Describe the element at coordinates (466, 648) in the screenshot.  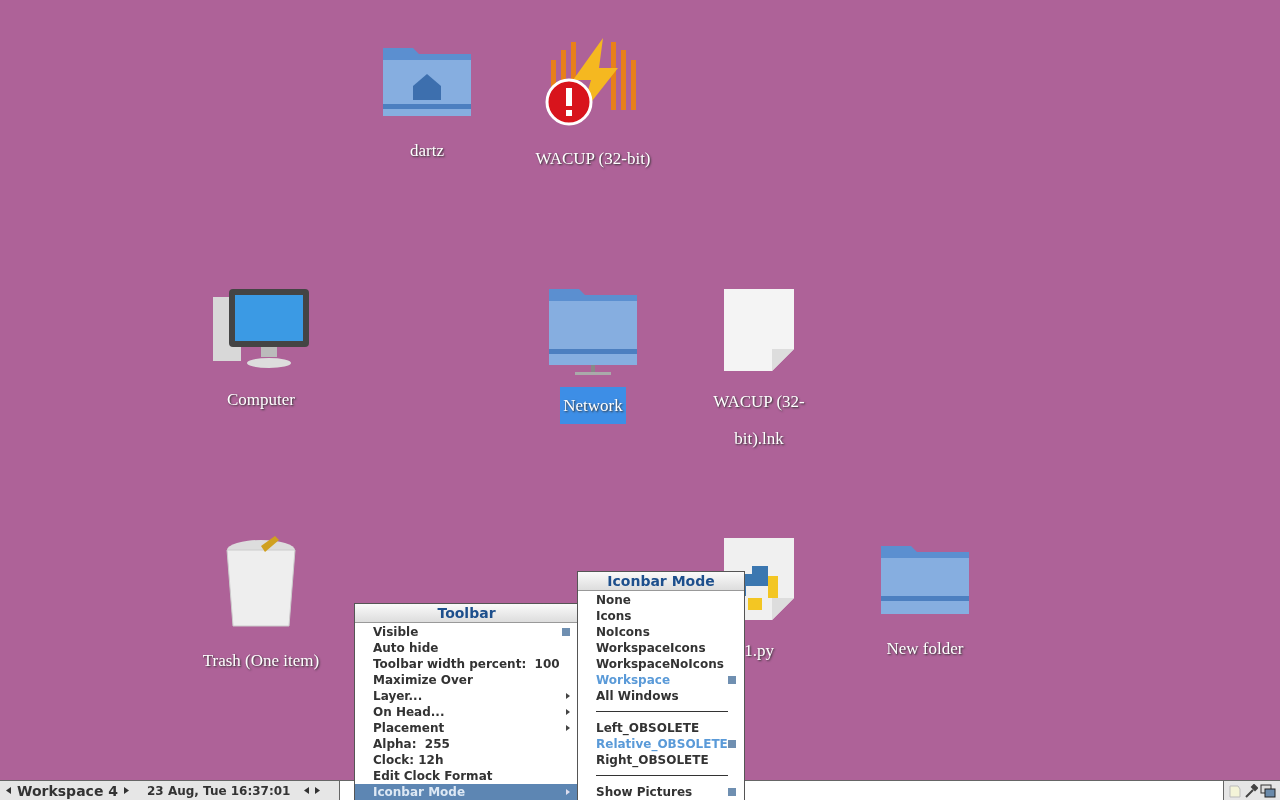
I see `menu-item: Auto hide` at that location.